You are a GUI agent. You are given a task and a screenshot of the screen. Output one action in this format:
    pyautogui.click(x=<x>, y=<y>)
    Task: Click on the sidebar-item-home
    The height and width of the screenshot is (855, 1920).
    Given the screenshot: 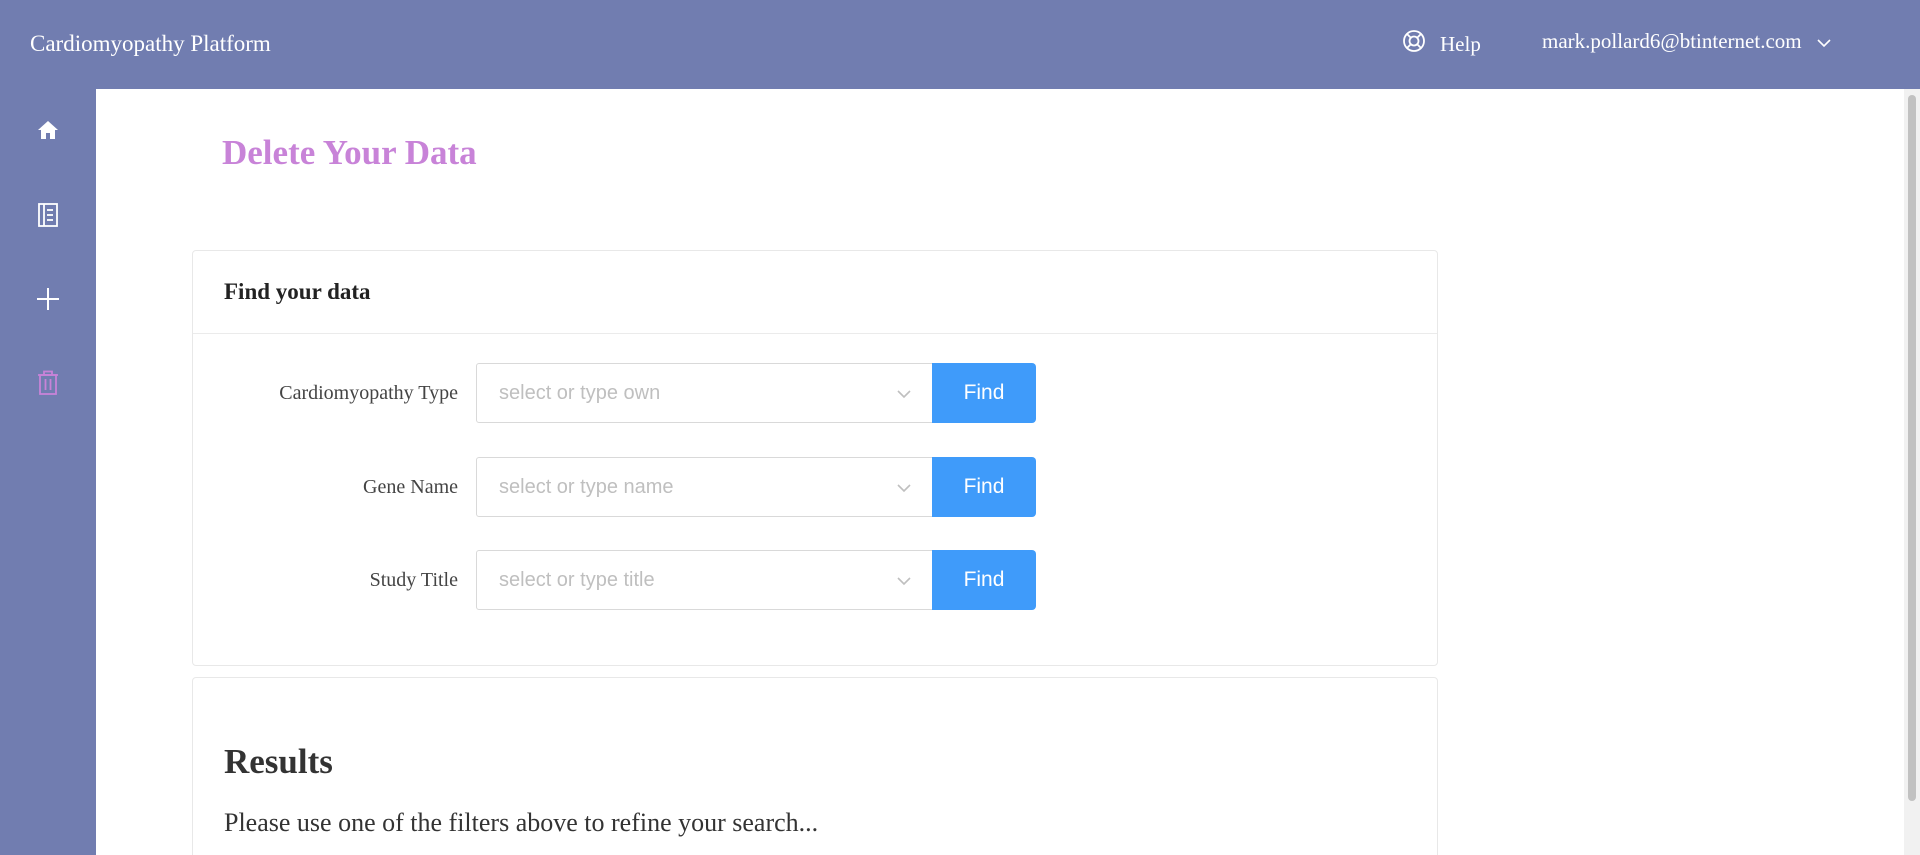 What is the action you would take?
    pyautogui.click(x=48, y=132)
    